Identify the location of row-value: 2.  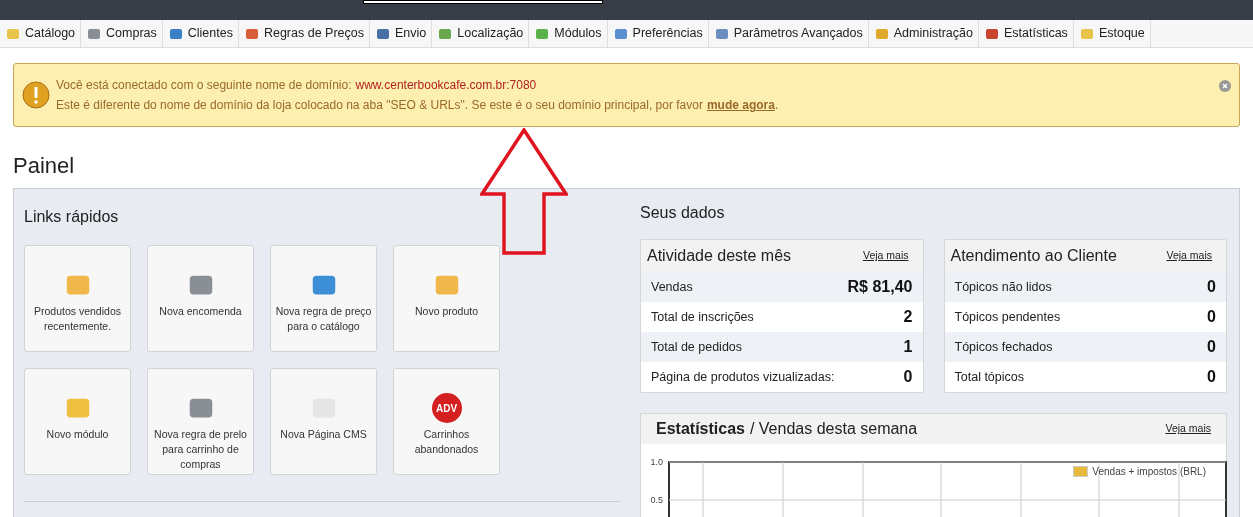
(908, 317).